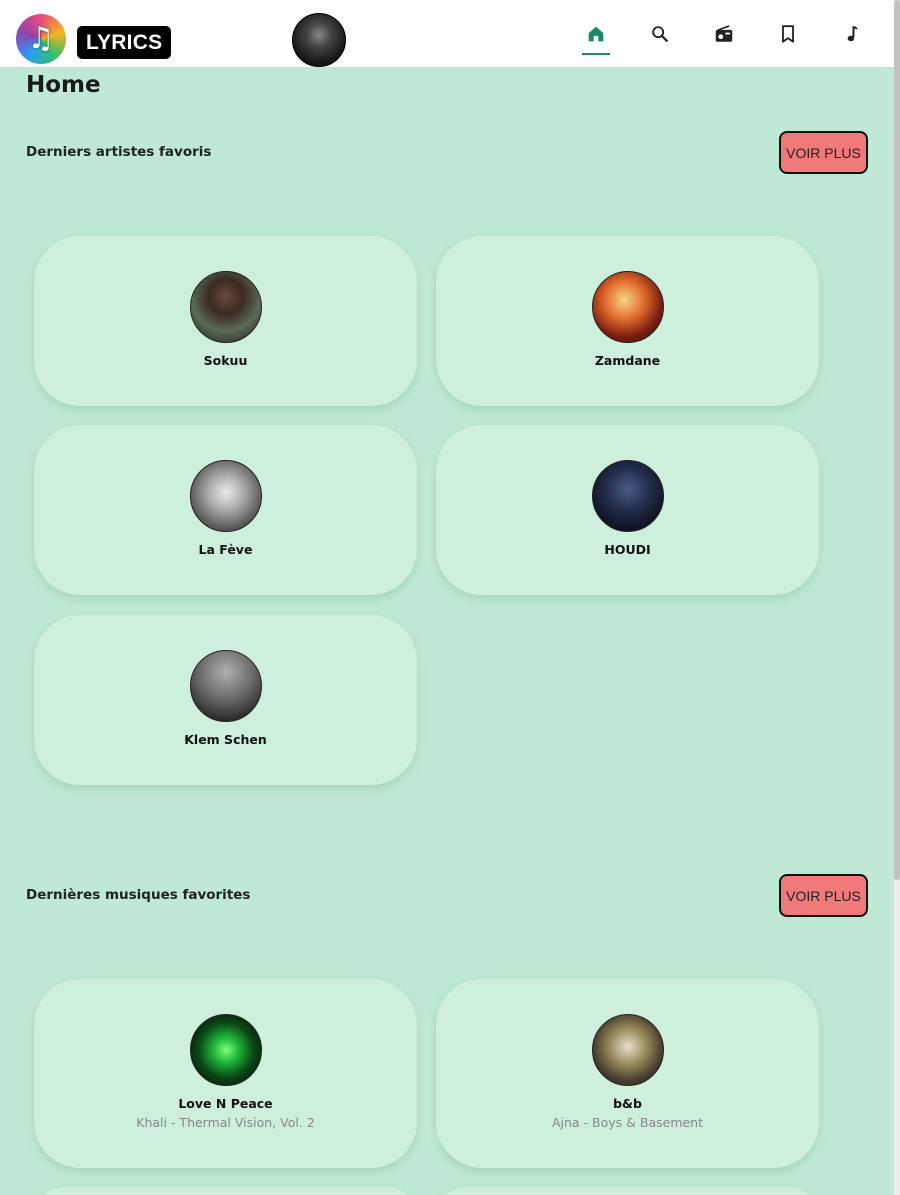 The image size is (900, 1195). I want to click on search-icon, so click(660, 34).